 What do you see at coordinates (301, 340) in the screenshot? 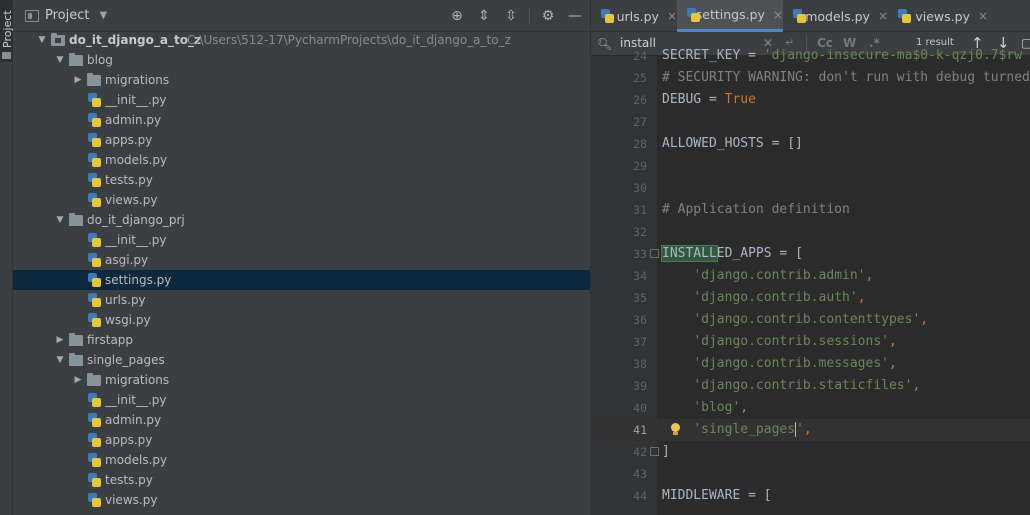
I see `tree-folder-item: ▶ firstapp` at bounding box center [301, 340].